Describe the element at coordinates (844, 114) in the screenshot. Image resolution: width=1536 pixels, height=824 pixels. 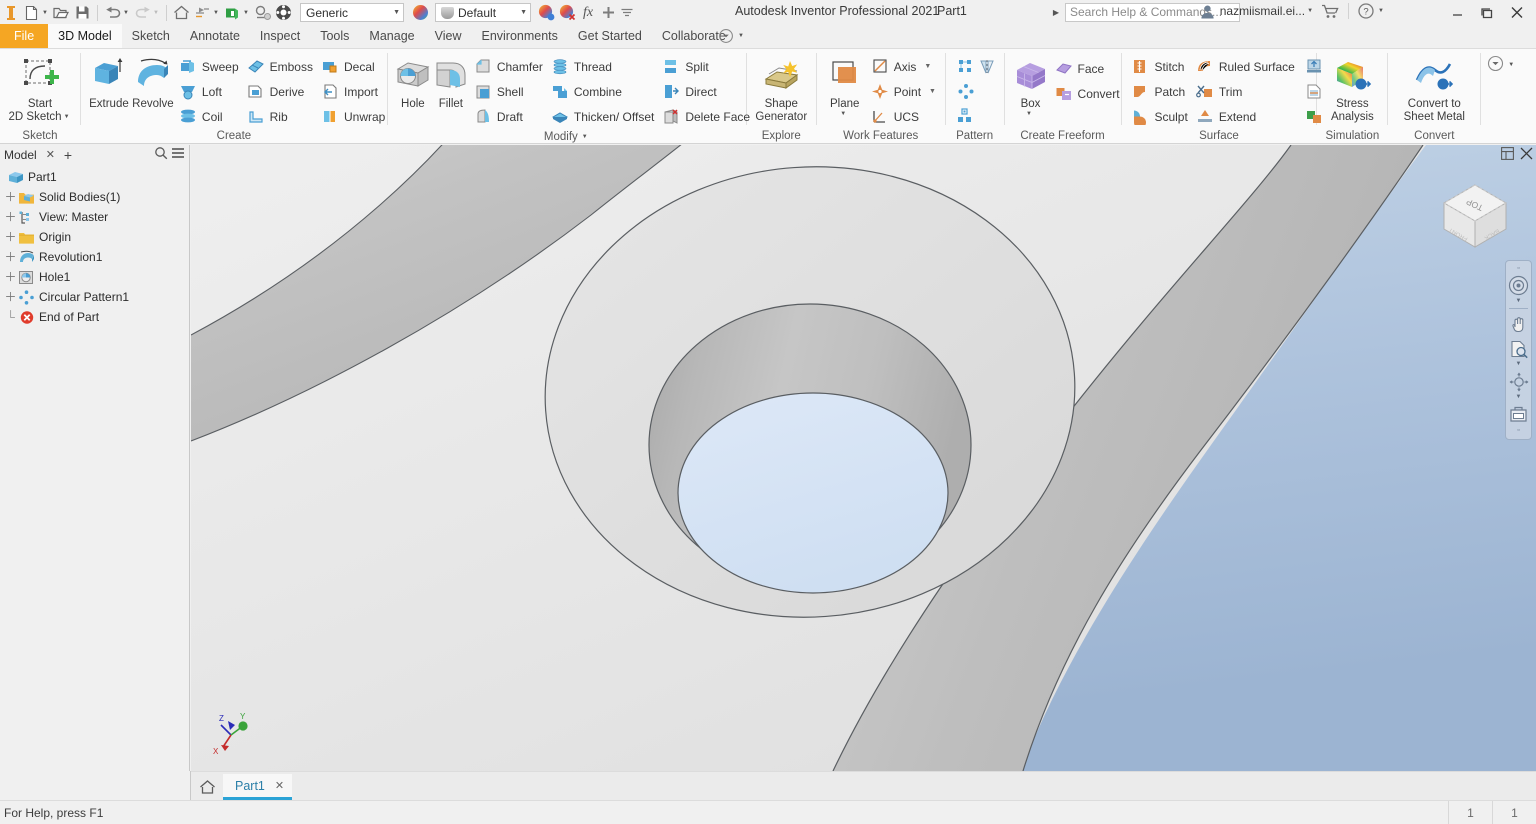
I see `plane-caret-icon: ▼` at that location.